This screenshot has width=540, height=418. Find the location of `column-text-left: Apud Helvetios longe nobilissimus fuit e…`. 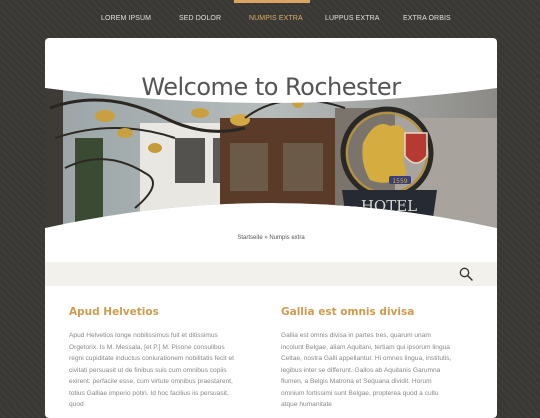

column-text-left: Apud Helvetios longe nobilissimus fuit e… is located at coordinates (151, 370).